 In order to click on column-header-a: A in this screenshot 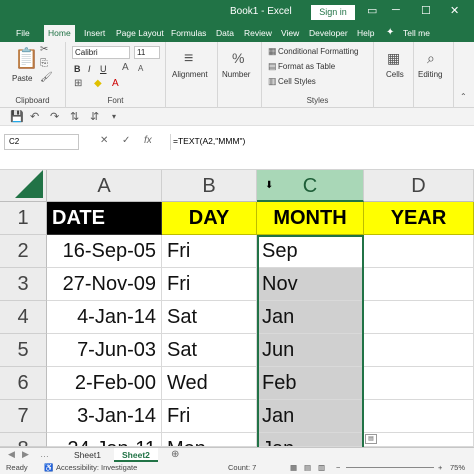, I will do `click(104, 186)`.